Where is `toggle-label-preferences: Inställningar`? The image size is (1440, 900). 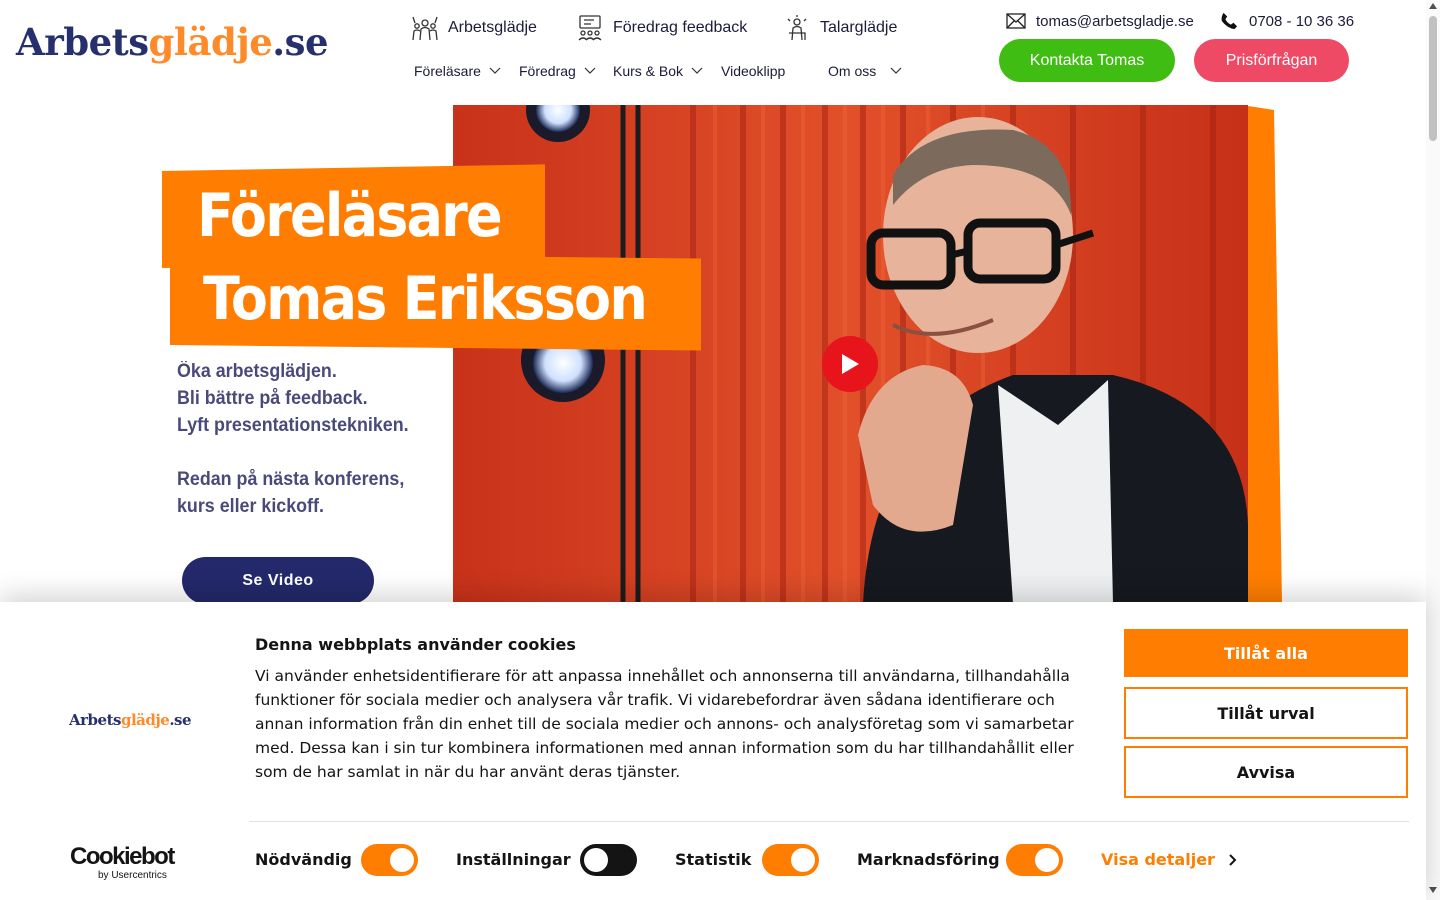
toggle-label-preferences: Inställningar is located at coordinates (513, 859).